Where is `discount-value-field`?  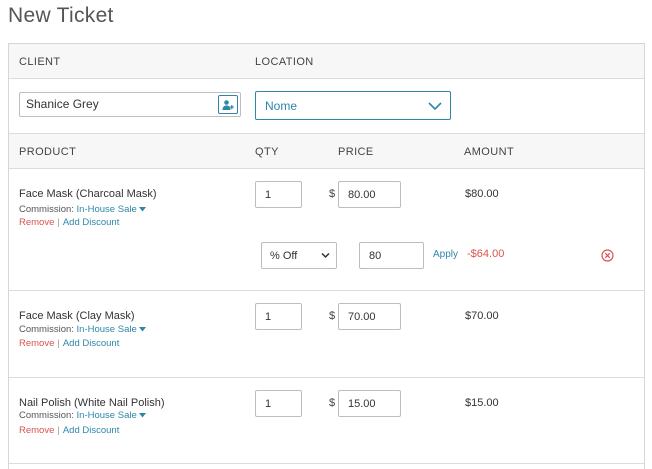
discount-value-field is located at coordinates (391, 255).